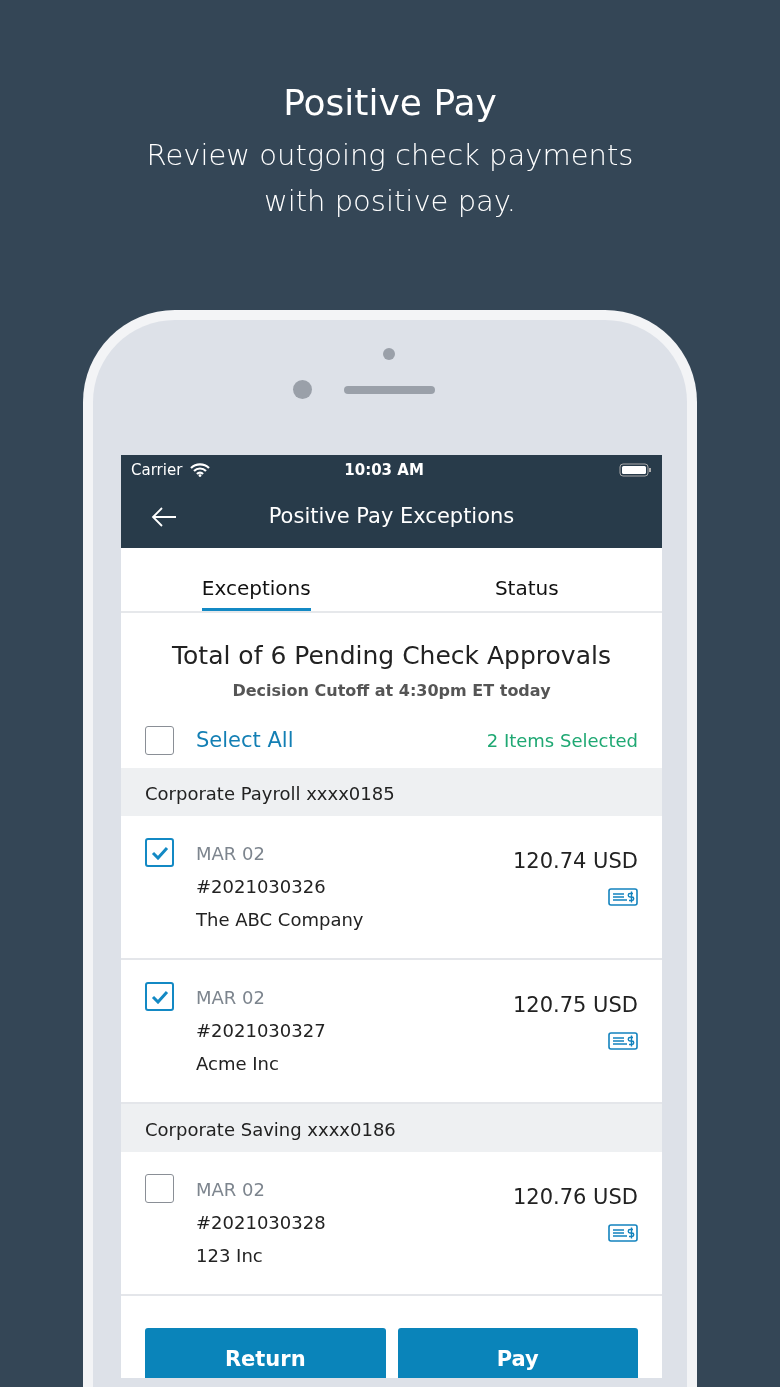  I want to click on check-number: #2021030328, so click(261, 1223).